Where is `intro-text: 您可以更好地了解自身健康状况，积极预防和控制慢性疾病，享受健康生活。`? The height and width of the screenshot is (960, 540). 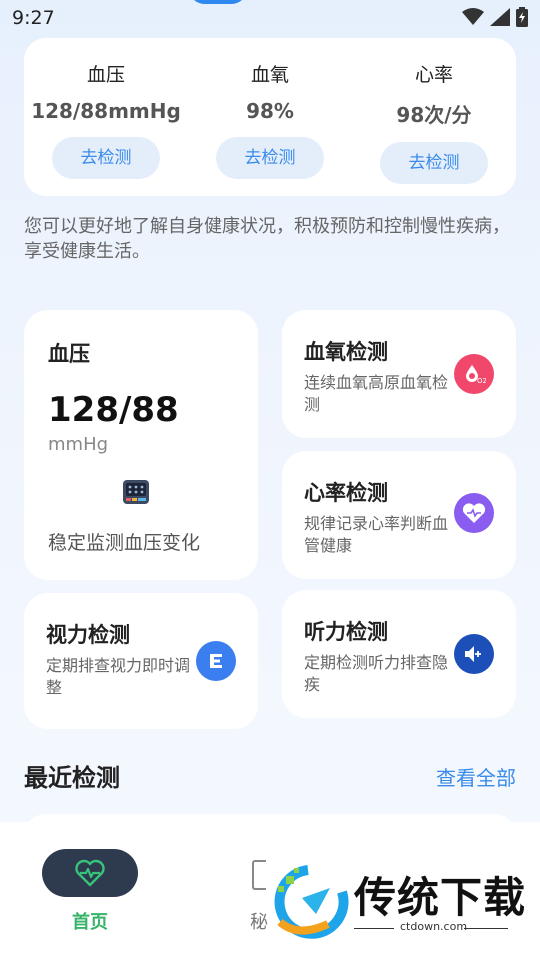
intro-text: 您可以更好地了解自身健康状况，积极预防和控制慢性疾病，享受健康生活。 is located at coordinates (267, 239).